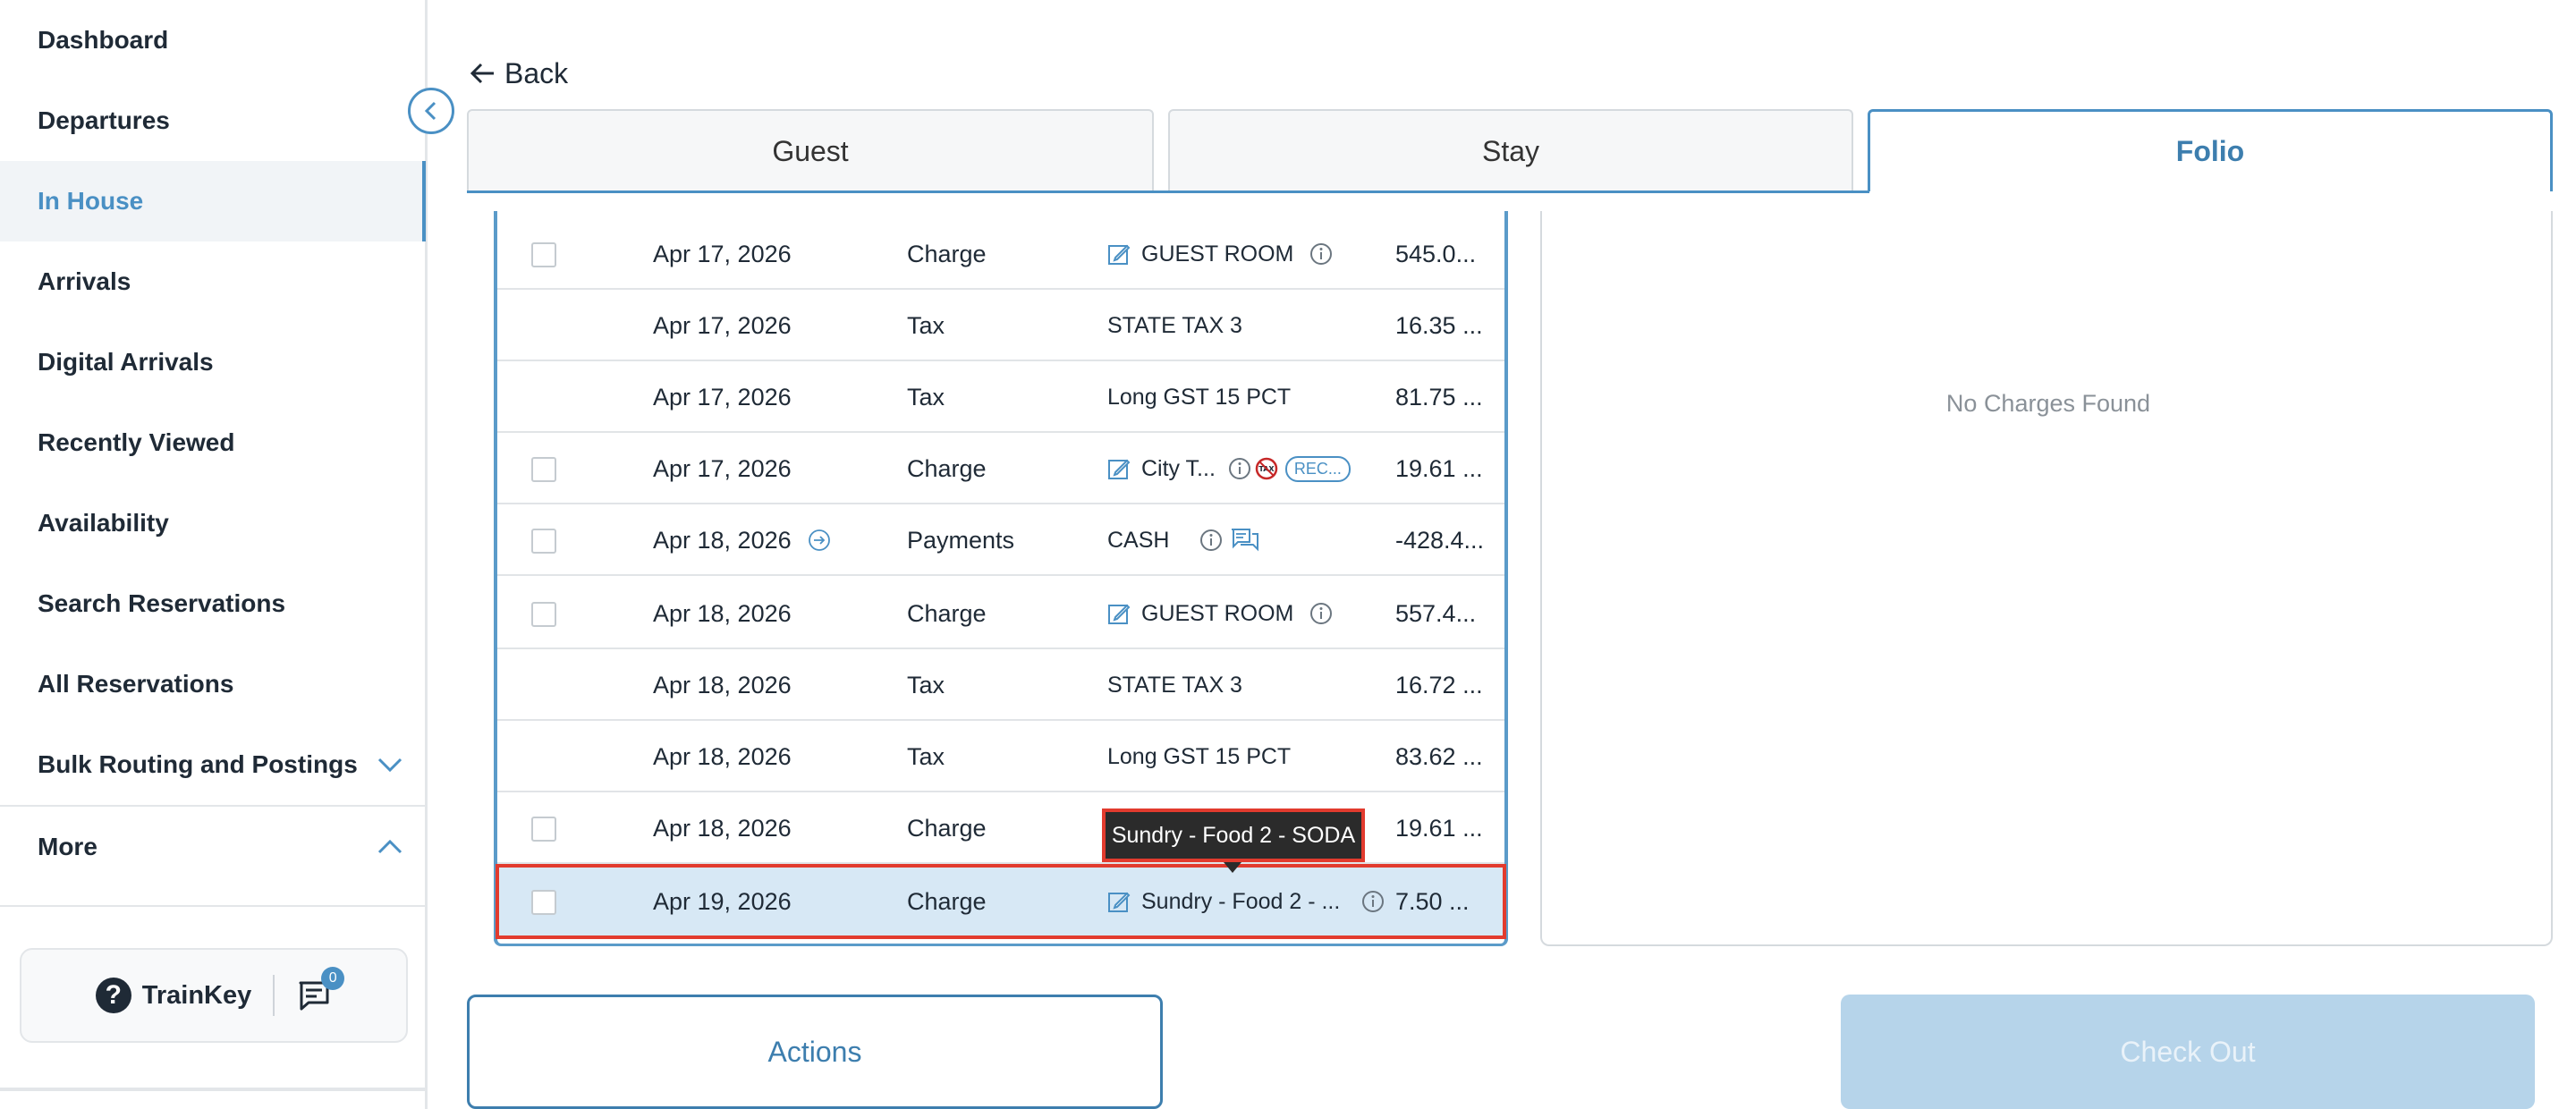 The width and height of the screenshot is (2576, 1109). I want to click on tab-folio: Folio, so click(2210, 150).